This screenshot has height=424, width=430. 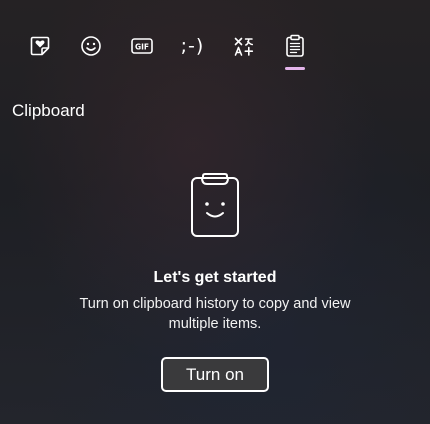 I want to click on tab-stickers, so click(x=39, y=46).